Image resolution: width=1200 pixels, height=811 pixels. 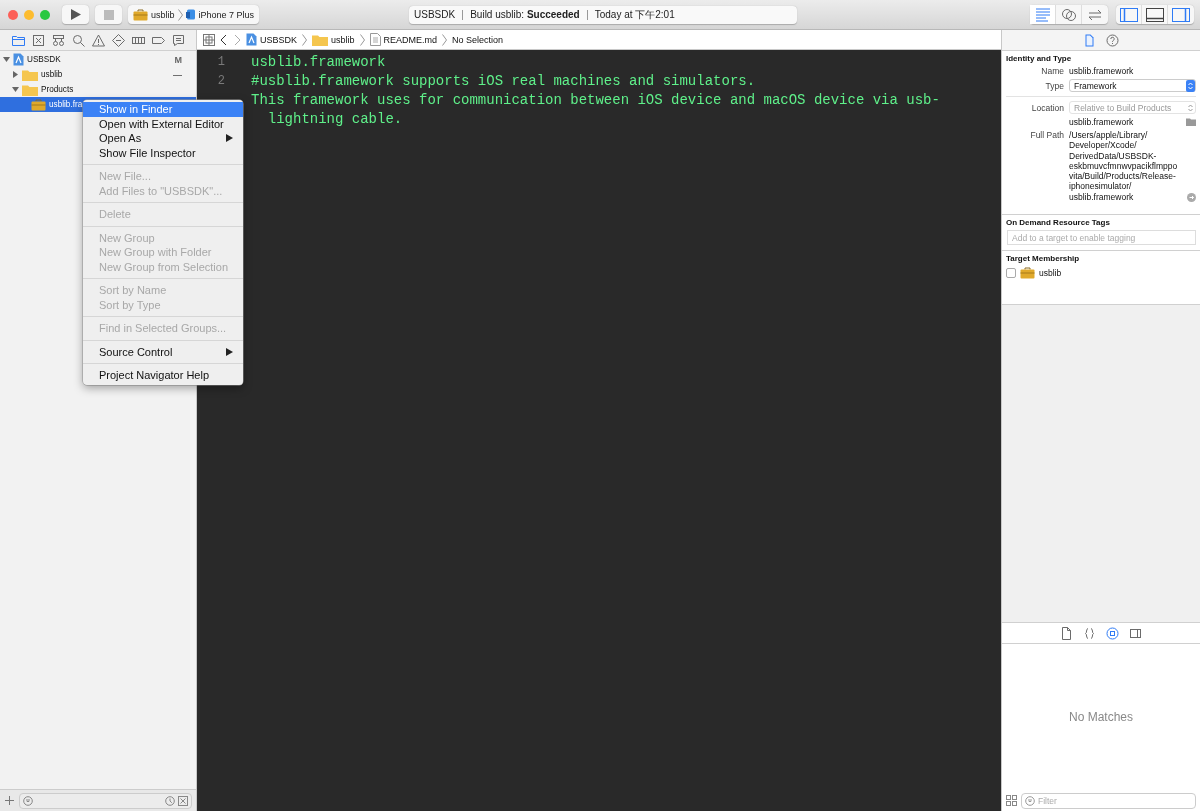 What do you see at coordinates (108, 14) in the screenshot?
I see `stop-icon` at bounding box center [108, 14].